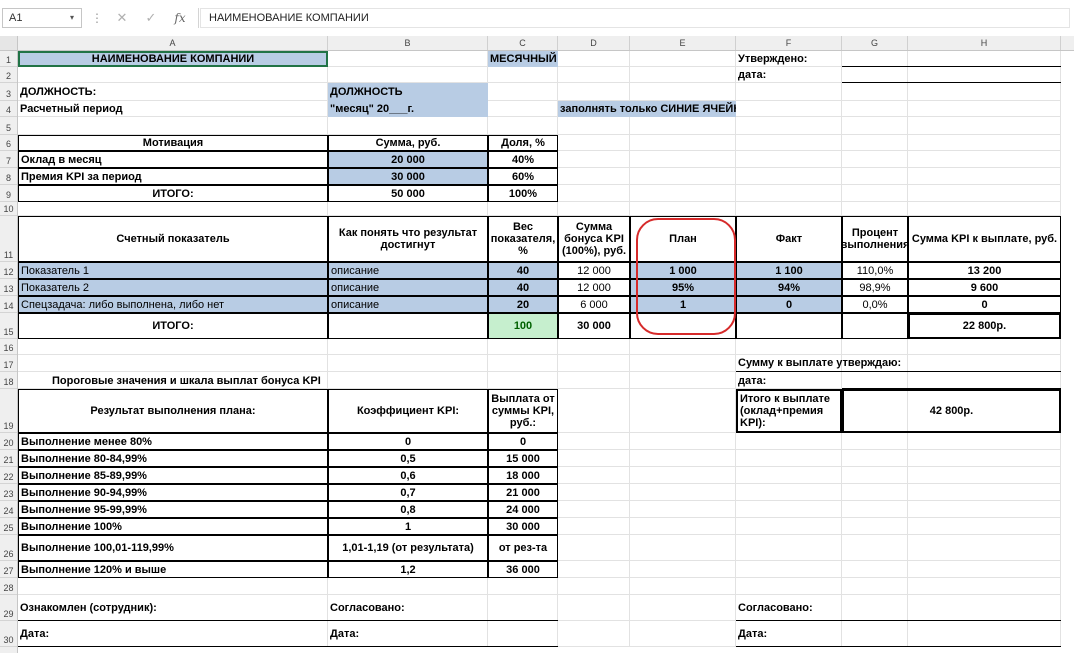  What do you see at coordinates (8, 548) in the screenshot?
I see `row-header-26: 26` at bounding box center [8, 548].